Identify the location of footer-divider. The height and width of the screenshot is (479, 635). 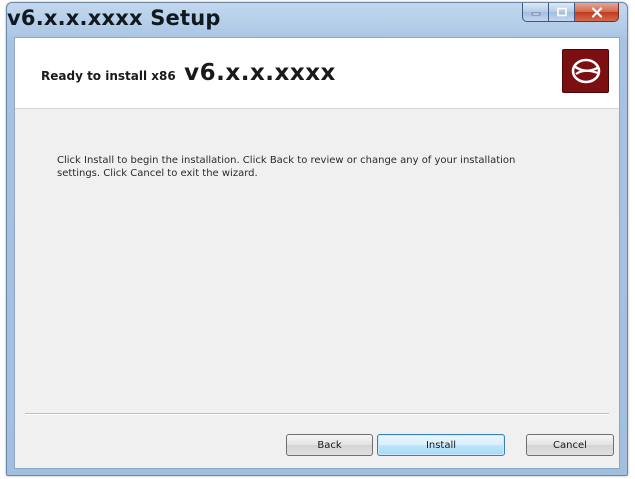
(317, 414).